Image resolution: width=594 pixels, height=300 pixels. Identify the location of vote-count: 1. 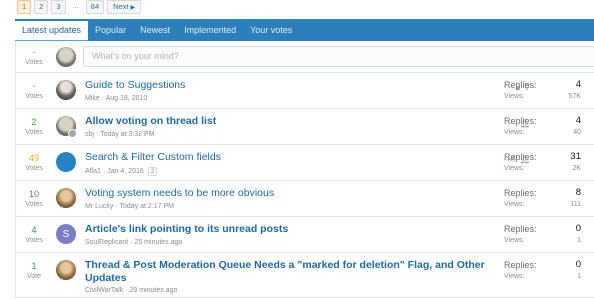
(34, 266).